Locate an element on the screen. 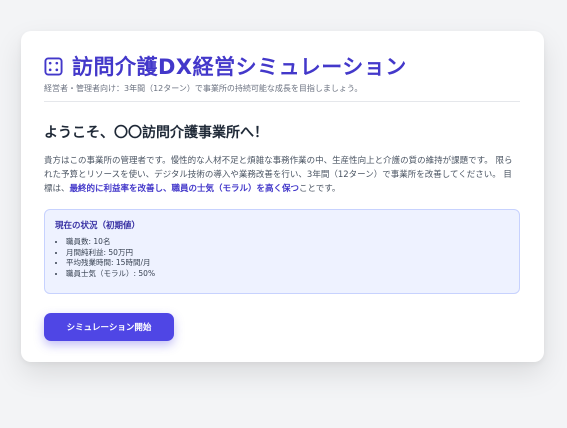 Image resolution: width=567 pixels, height=428 pixels. status-item-profit: 月間純利益: 50万円 is located at coordinates (287, 253).